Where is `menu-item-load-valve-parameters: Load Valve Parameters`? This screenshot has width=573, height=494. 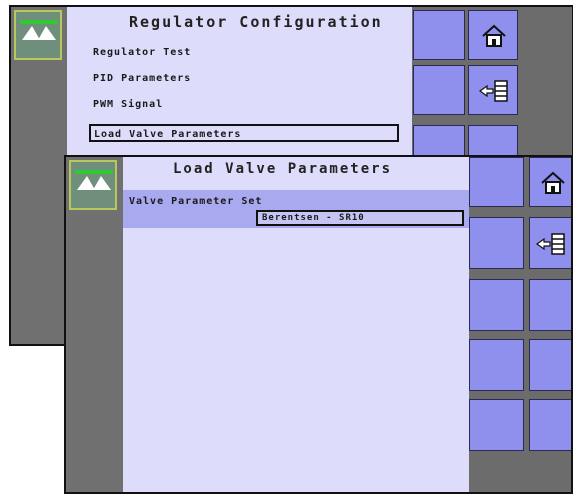
menu-item-load-valve-parameters: Load Valve Parameters is located at coordinates (244, 133).